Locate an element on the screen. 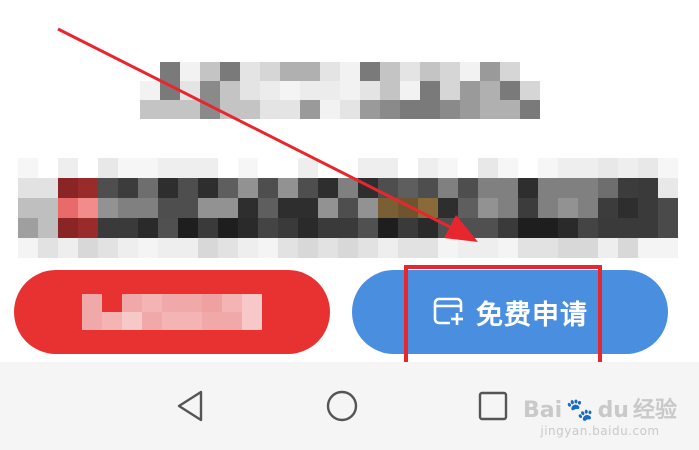 Image resolution: width=699 pixels, height=450 pixels. back-triangle-icon is located at coordinates (190, 406).